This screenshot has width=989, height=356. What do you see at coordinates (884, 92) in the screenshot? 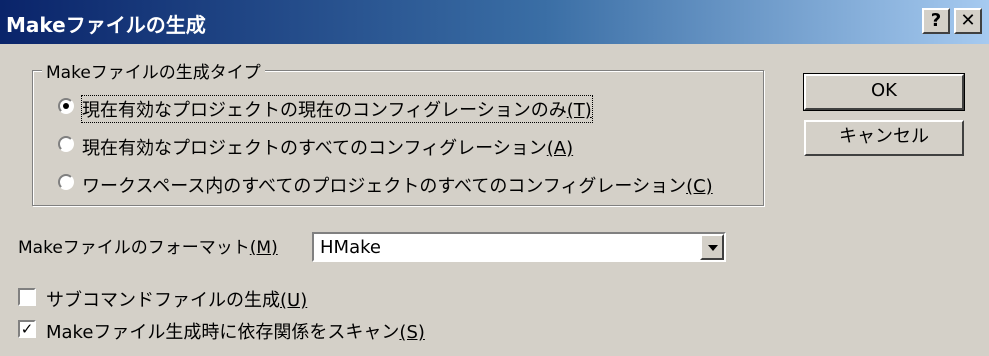
I see `ok-button: OK` at bounding box center [884, 92].